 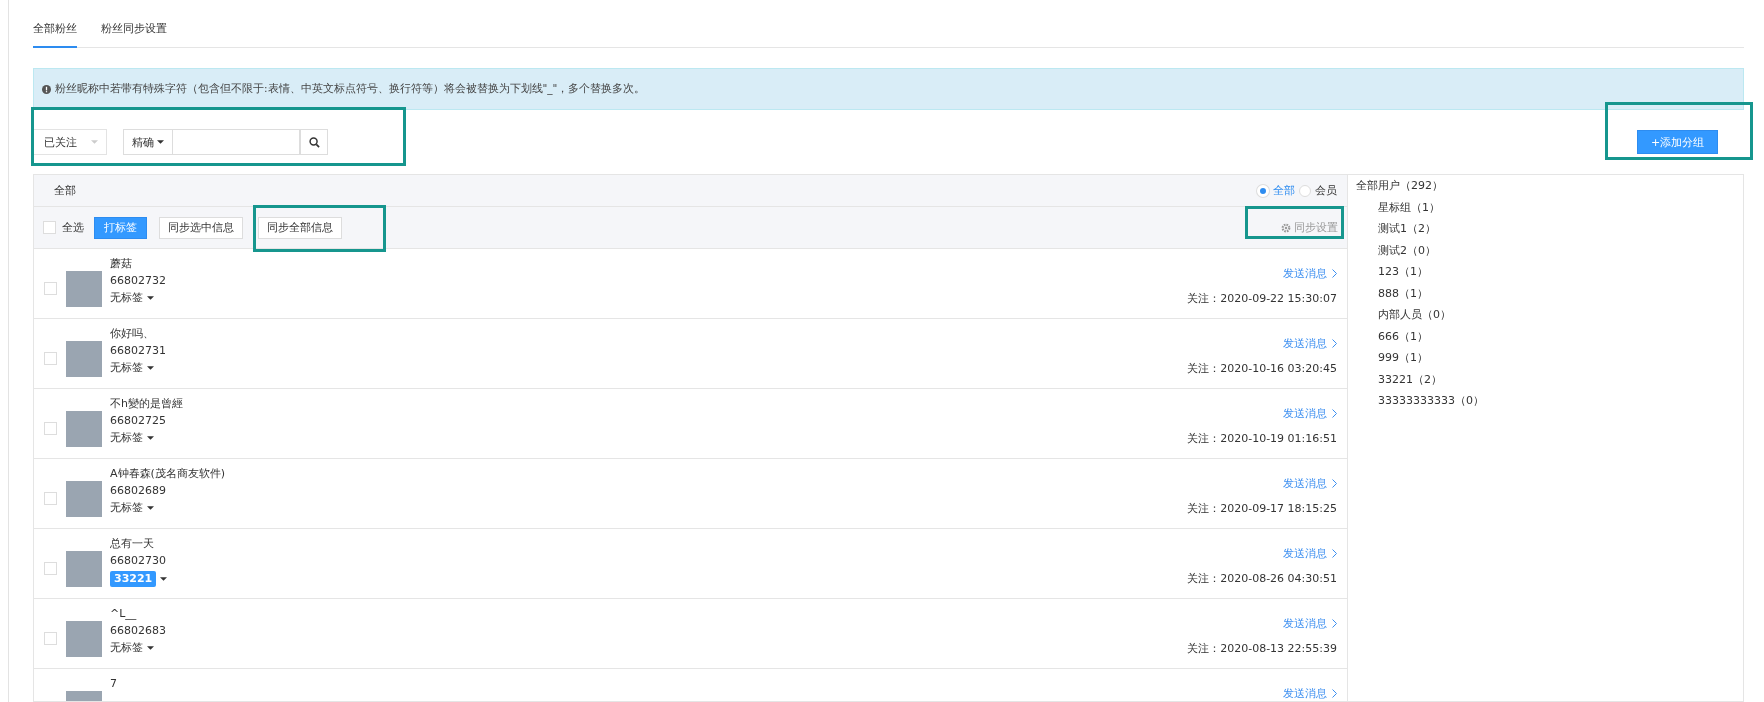 I want to click on list-title: 全部, so click(x=65, y=190).